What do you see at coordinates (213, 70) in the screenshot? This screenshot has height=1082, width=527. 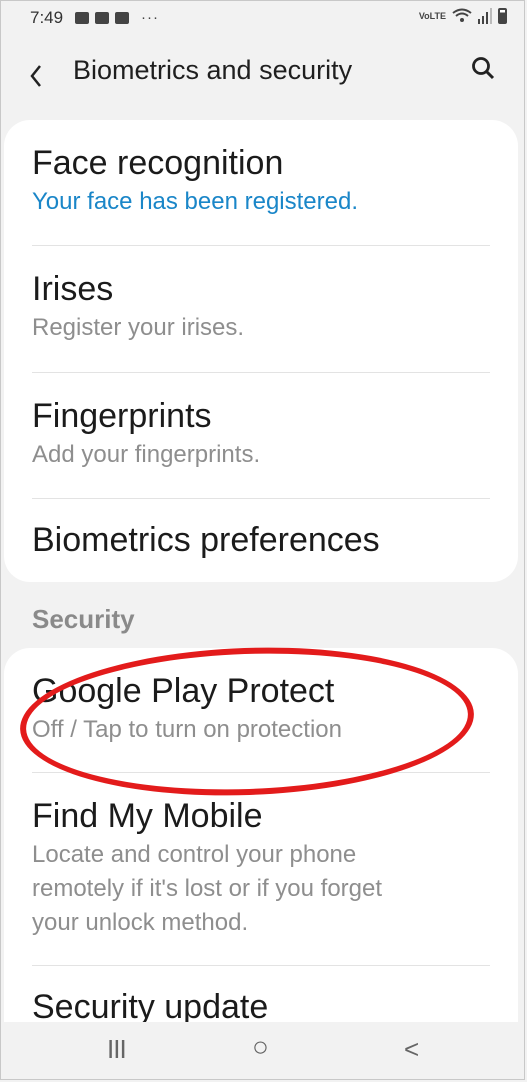 I see `page-title: Biometrics and security` at bounding box center [213, 70].